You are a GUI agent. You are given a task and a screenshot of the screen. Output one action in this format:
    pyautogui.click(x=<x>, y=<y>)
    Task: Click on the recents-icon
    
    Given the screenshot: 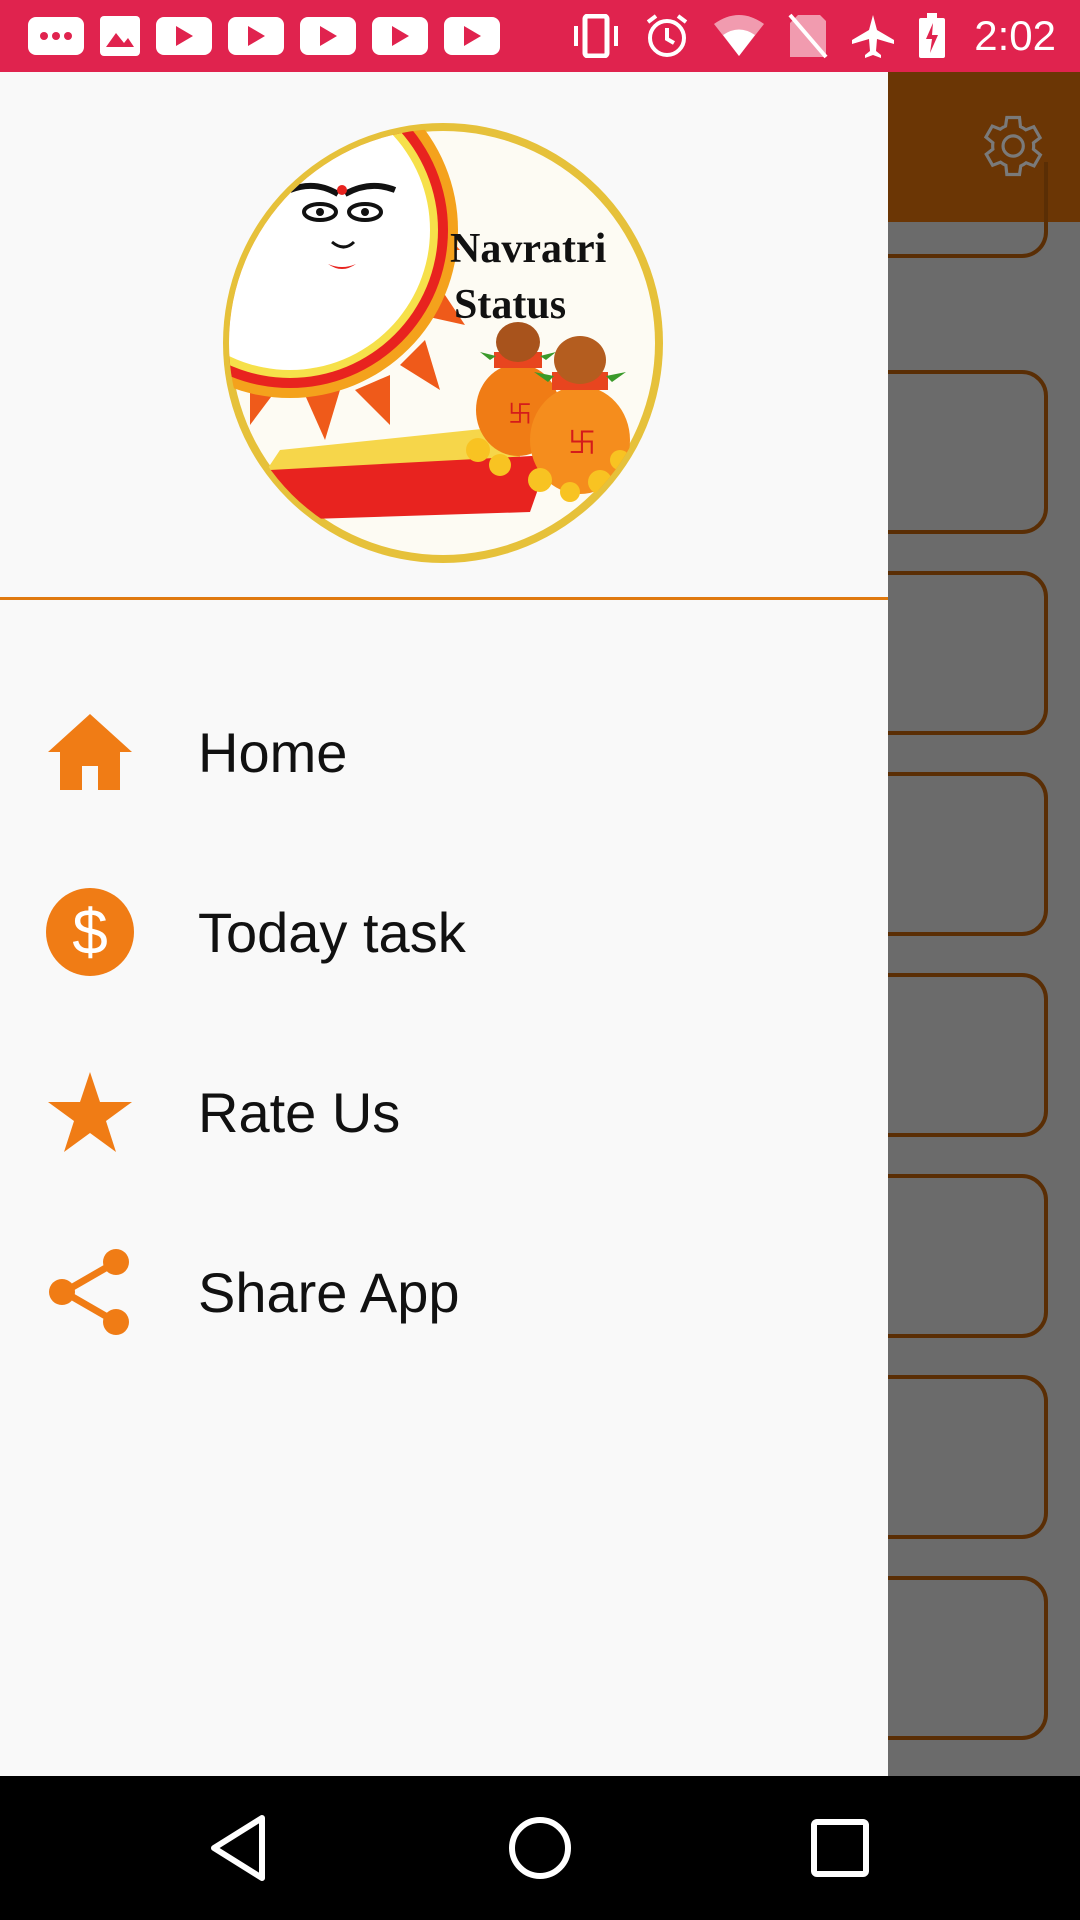 What is the action you would take?
    pyautogui.click(x=840, y=1848)
    